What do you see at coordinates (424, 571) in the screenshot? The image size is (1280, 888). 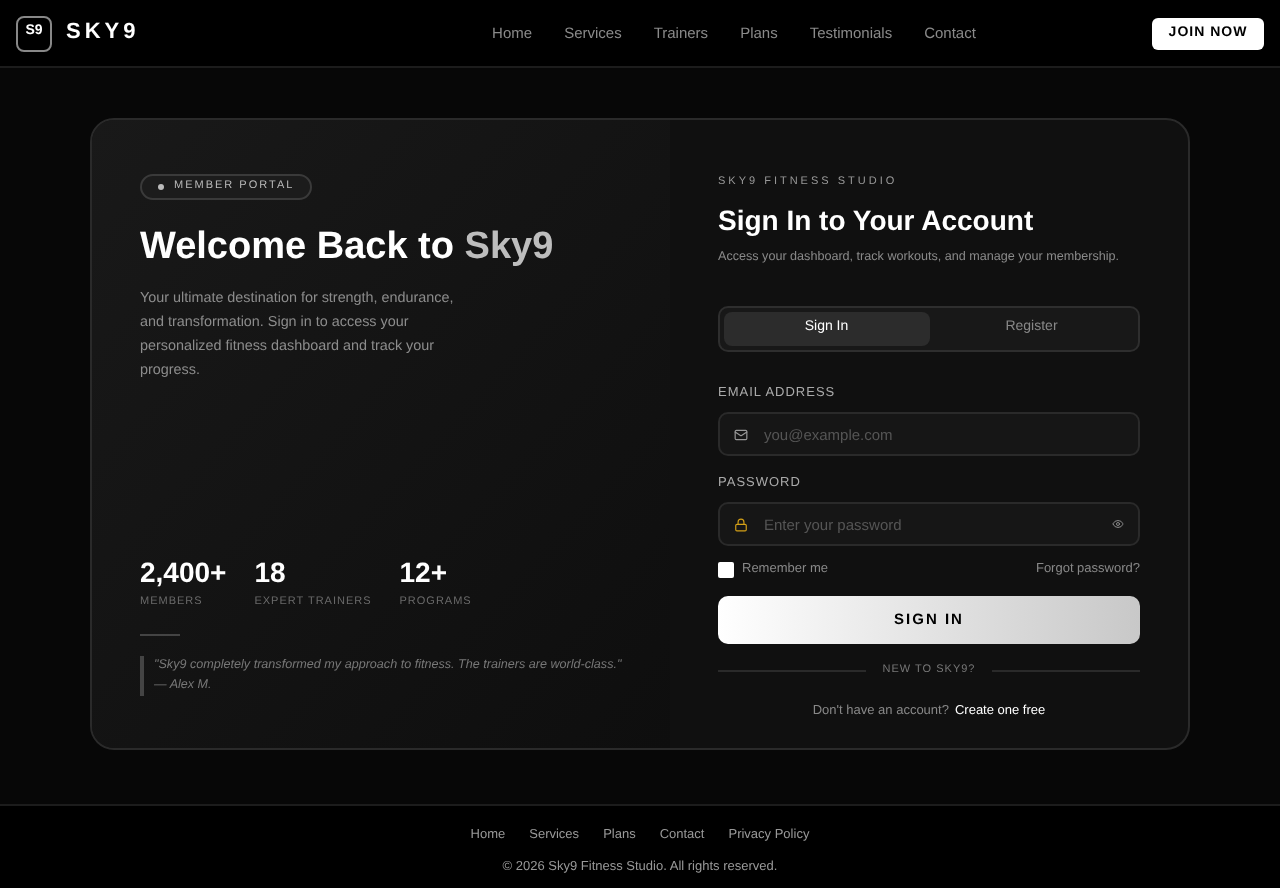 I see `stat-value: 12+` at bounding box center [424, 571].